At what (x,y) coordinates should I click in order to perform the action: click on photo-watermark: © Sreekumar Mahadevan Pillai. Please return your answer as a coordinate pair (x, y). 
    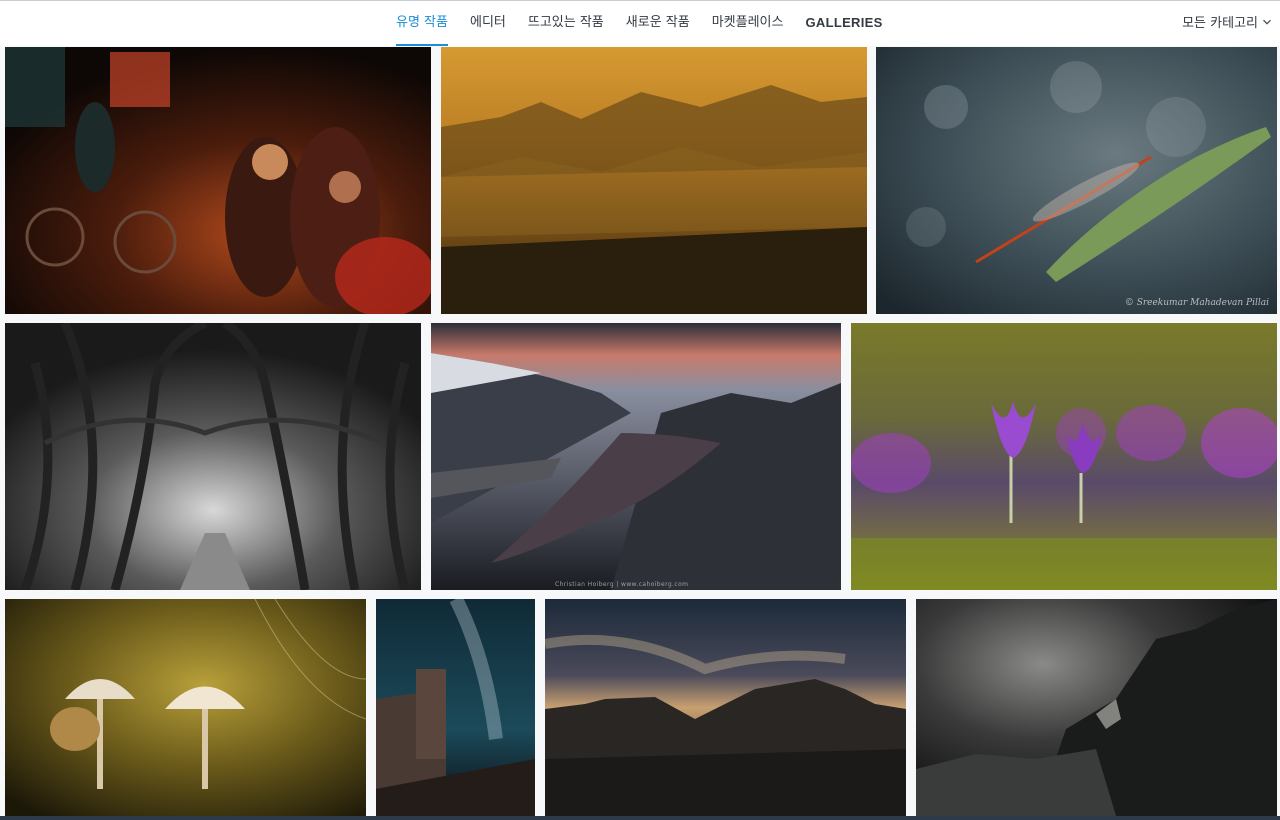
    Looking at the image, I should click on (1196, 303).